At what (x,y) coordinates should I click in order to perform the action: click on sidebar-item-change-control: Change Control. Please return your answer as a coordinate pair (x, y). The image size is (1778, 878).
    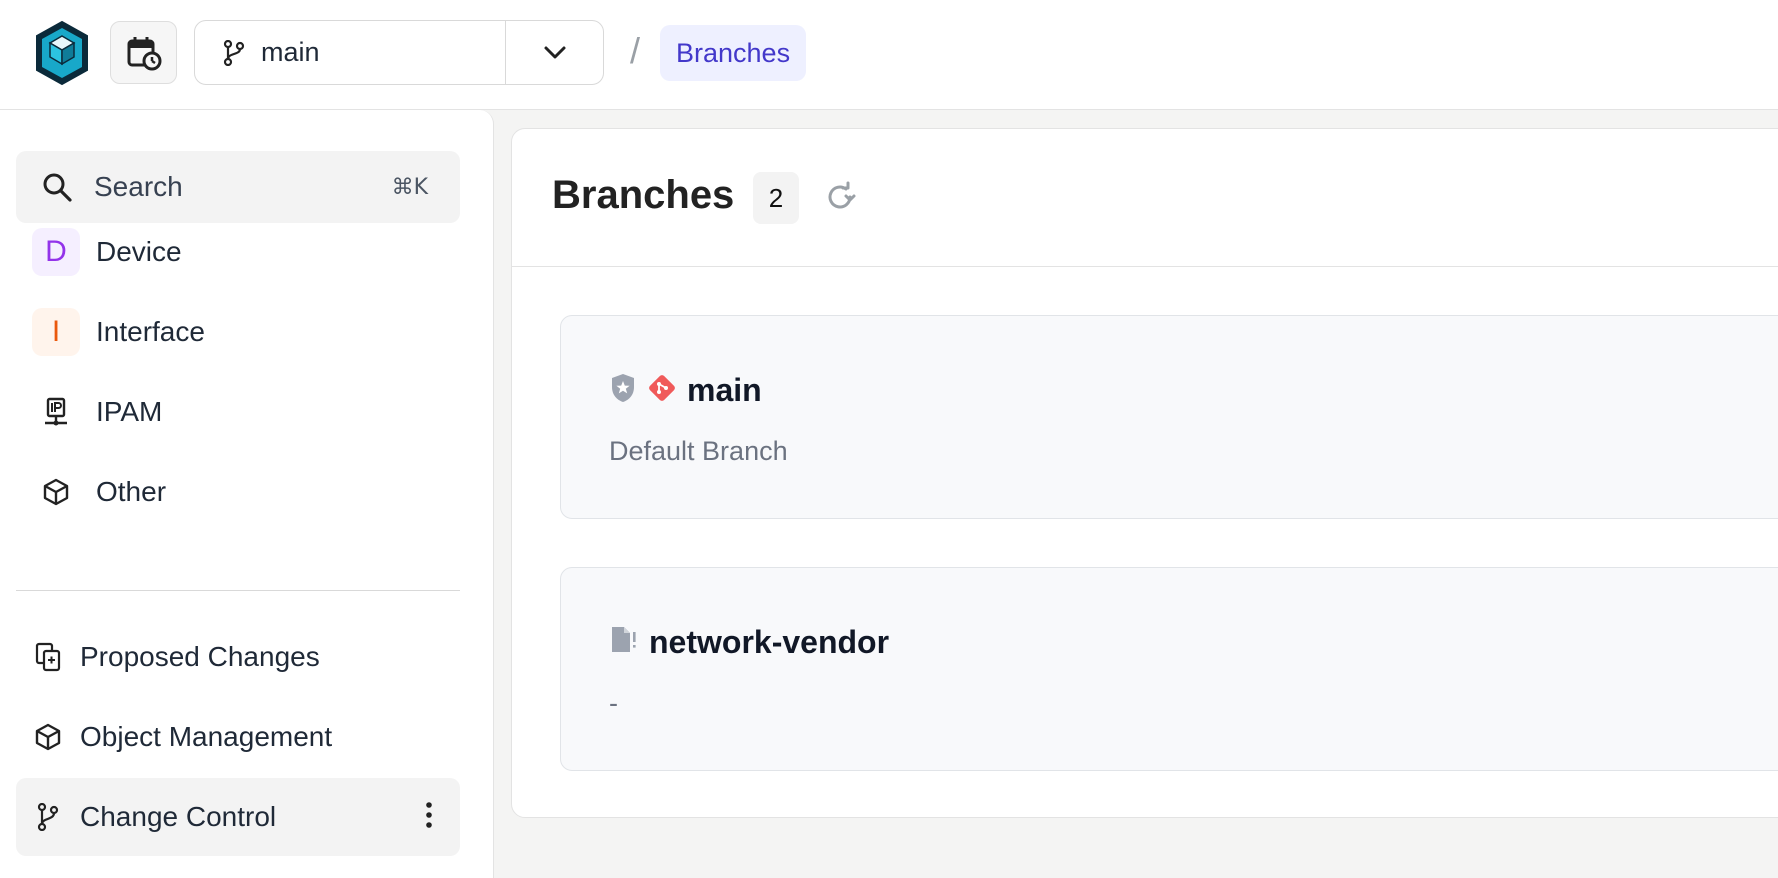
    Looking at the image, I should click on (238, 817).